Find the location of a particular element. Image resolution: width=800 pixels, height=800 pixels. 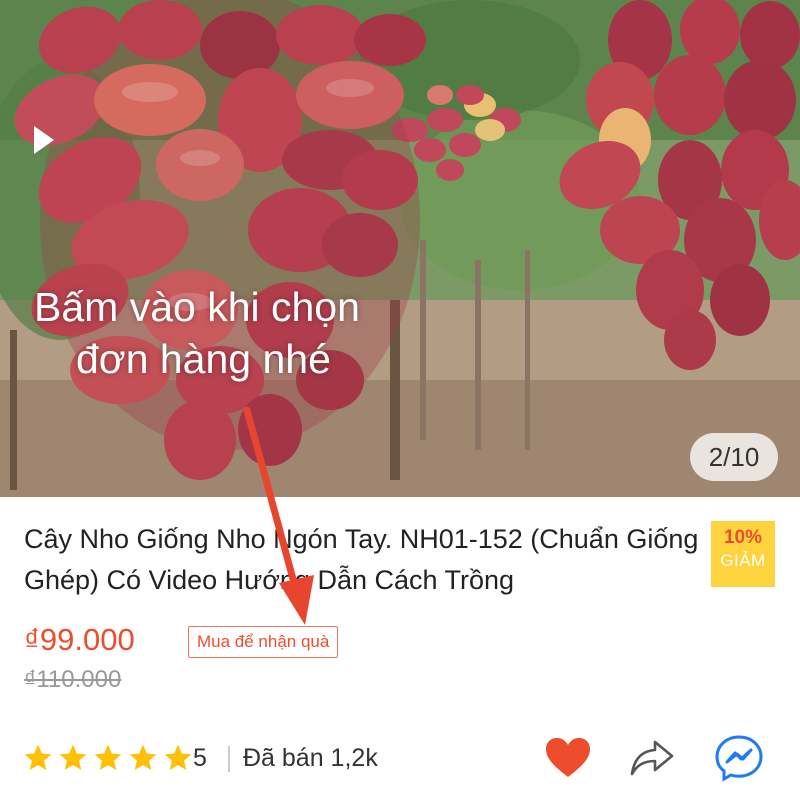

image-overlay-caption: Bấm vào khi chọn đơn hàng nhé is located at coordinates (197, 333).